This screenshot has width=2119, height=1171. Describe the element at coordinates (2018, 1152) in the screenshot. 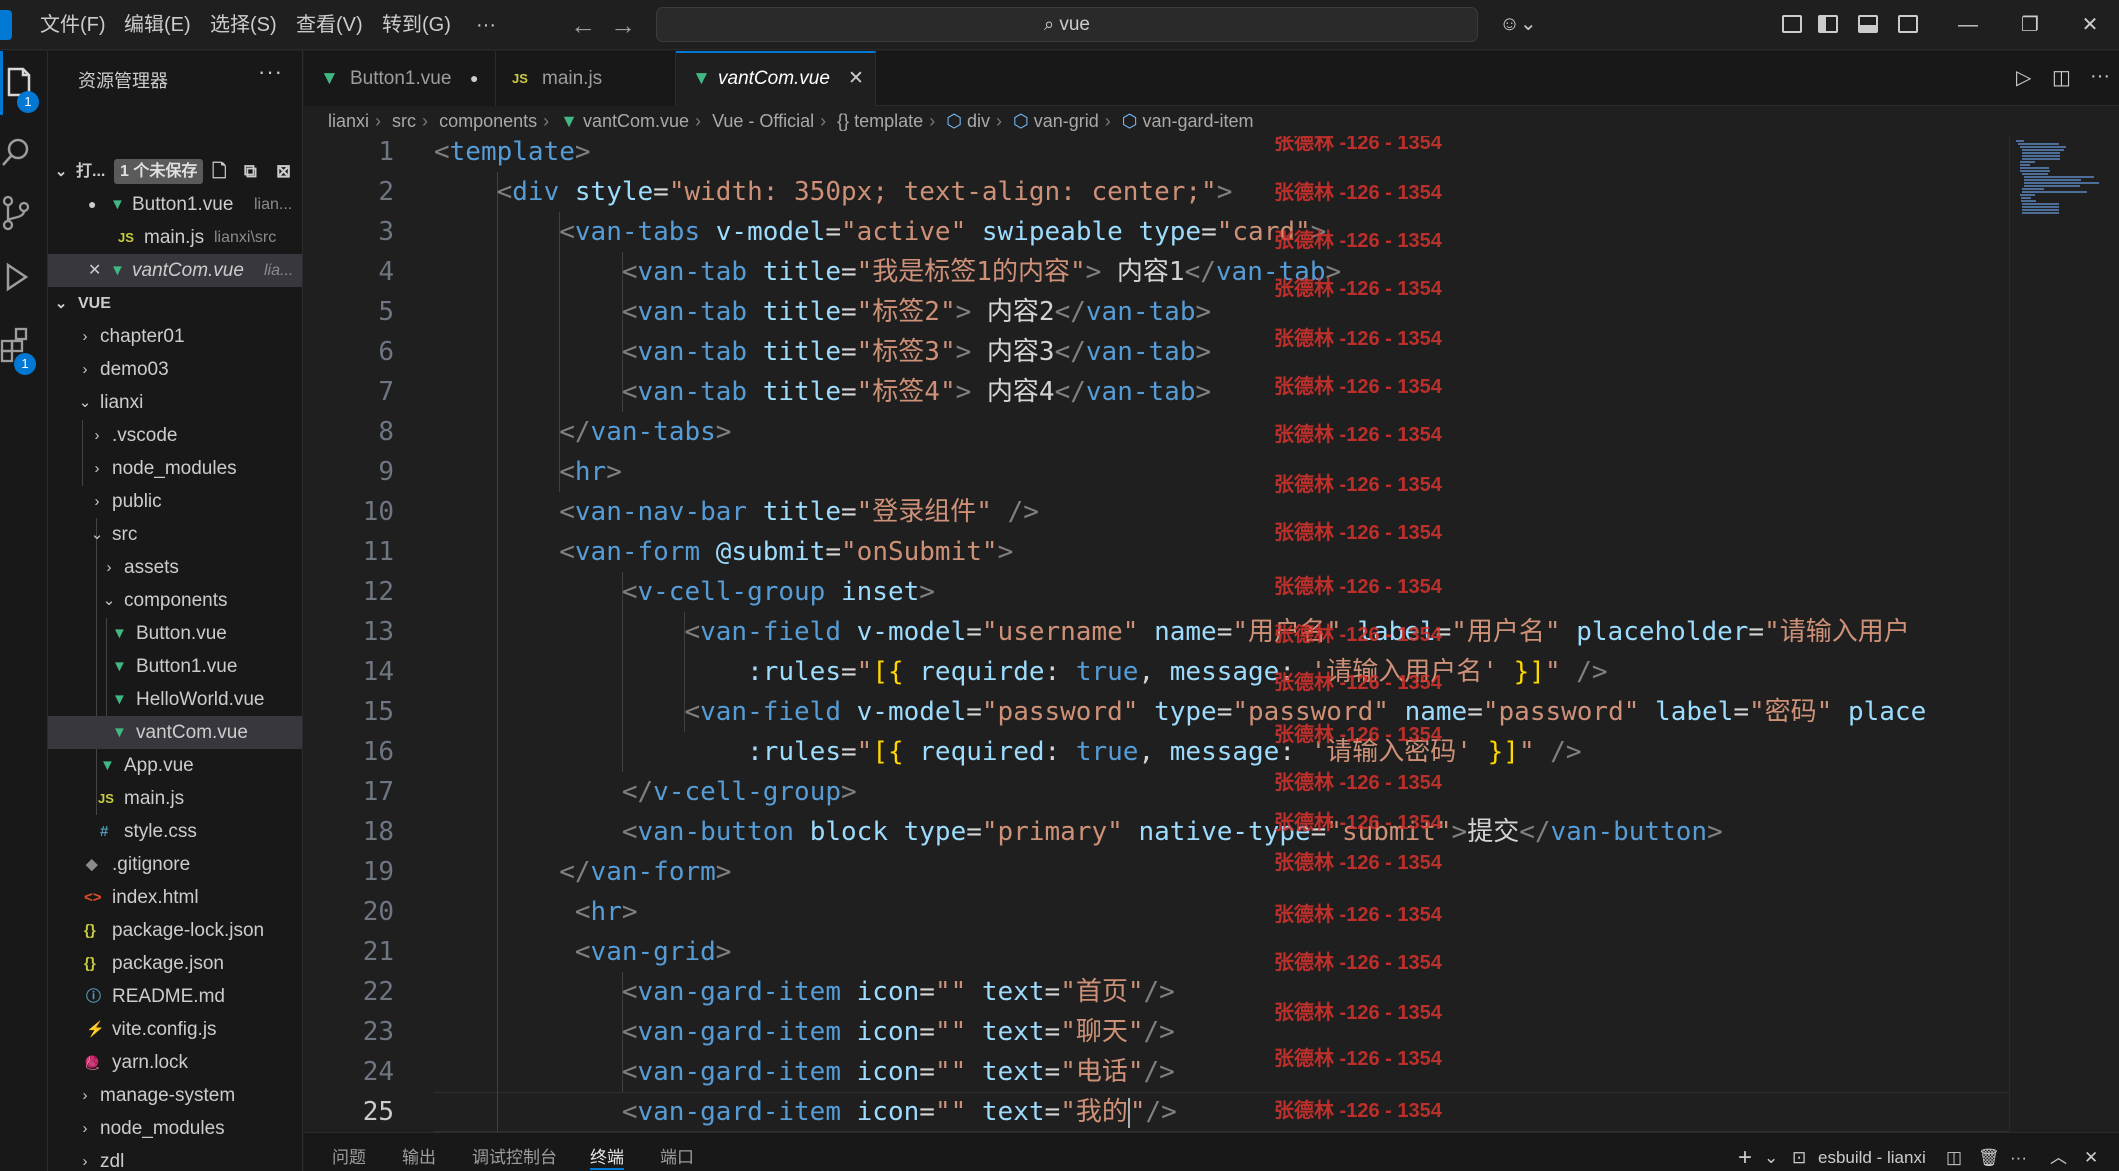

I see `more-icon: ···` at that location.